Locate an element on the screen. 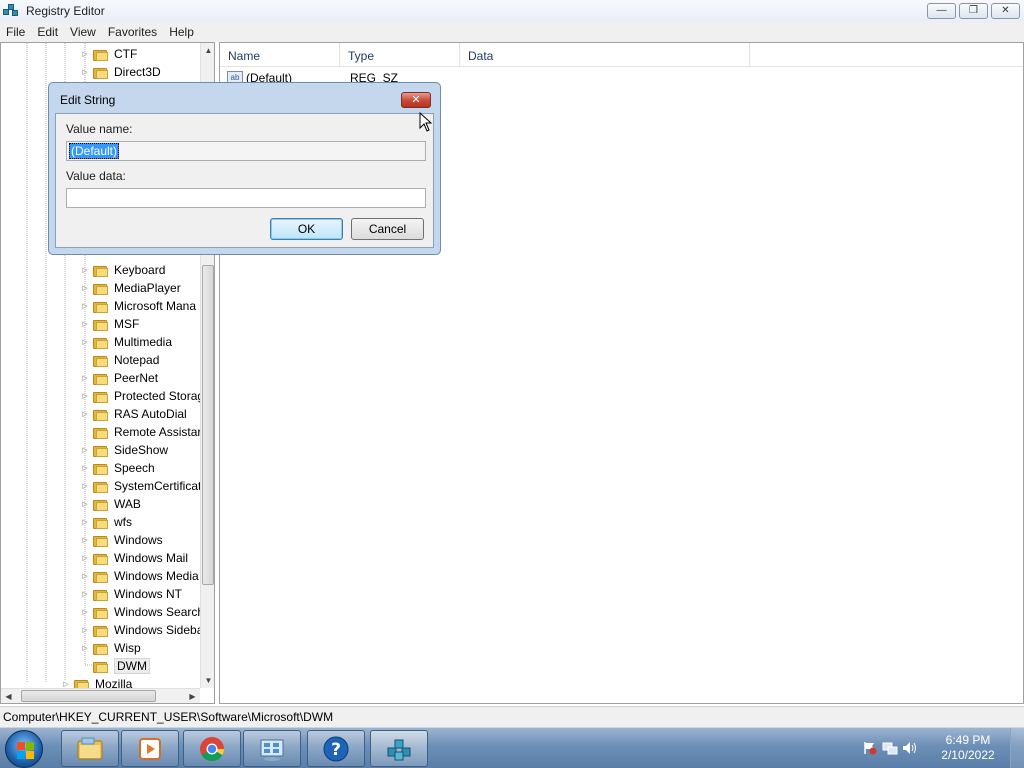  tree-horizontal-scrollbar: ◀ ▶ is located at coordinates (100, 695).